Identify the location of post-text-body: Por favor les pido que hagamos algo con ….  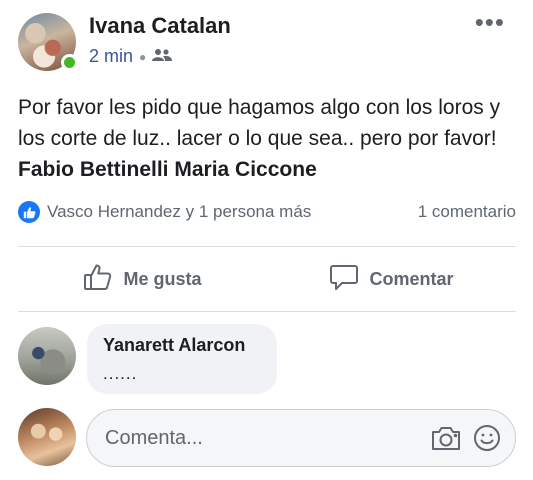
(259, 123).